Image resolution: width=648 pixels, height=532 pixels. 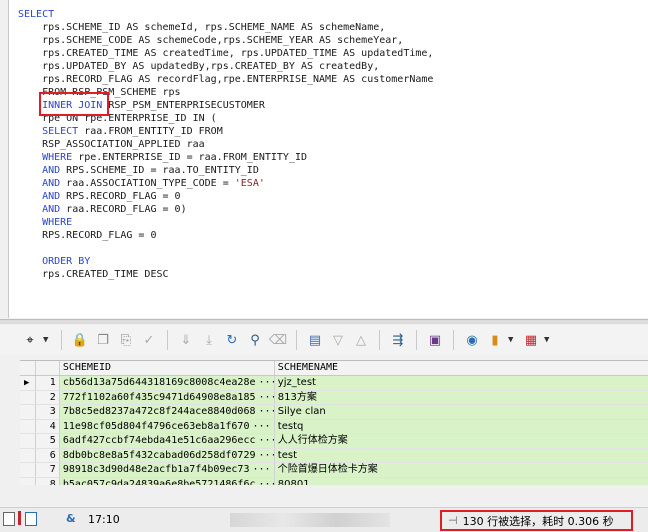 I want to click on sql-line: SELECT raa.FROM_ENTITY_ID FROM, so click(x=225, y=131).